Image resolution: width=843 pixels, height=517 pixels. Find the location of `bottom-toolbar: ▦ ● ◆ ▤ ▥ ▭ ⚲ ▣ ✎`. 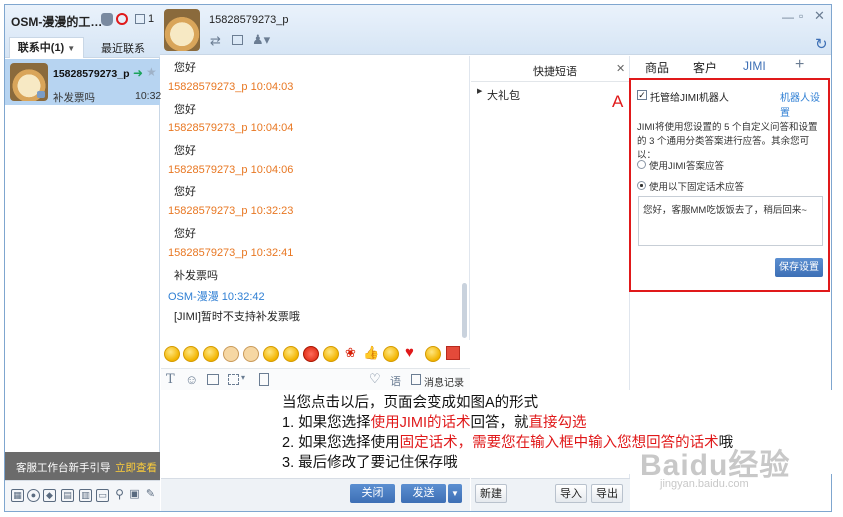

bottom-toolbar: ▦ ● ◆ ▤ ▥ ▭ ⚲ ▣ ✎ is located at coordinates (82, 495).